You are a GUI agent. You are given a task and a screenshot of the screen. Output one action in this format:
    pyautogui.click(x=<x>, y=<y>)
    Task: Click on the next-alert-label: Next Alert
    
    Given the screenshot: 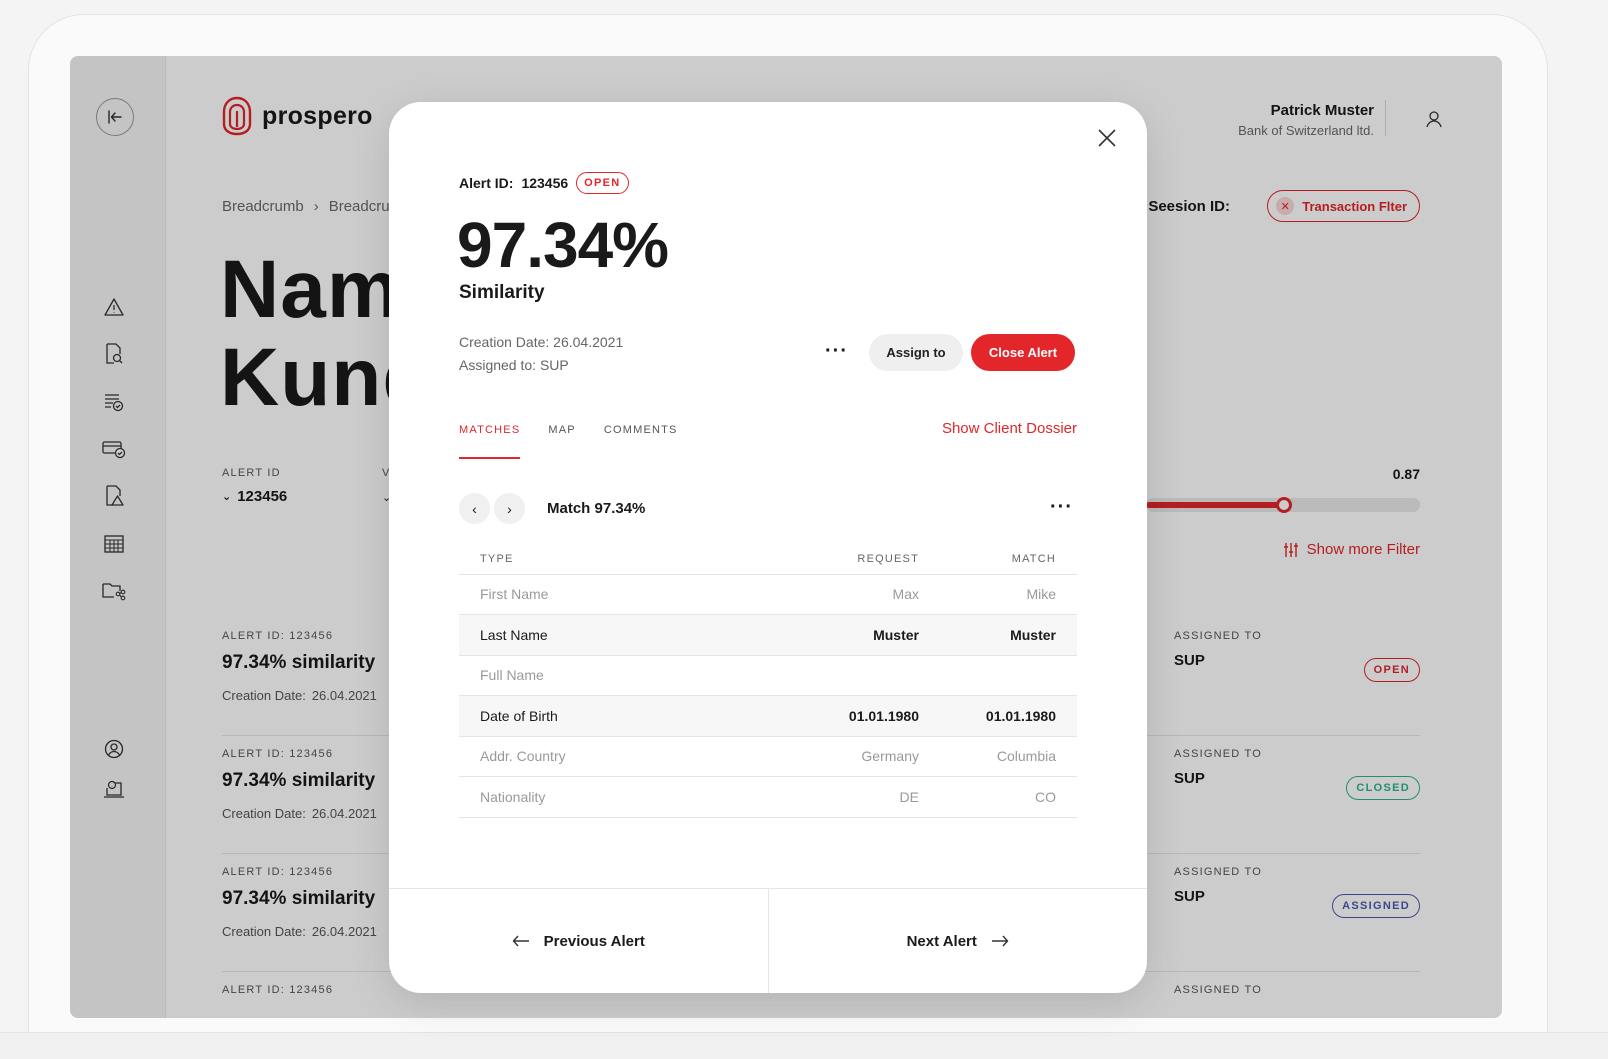 What is the action you would take?
    pyautogui.click(x=941, y=941)
    